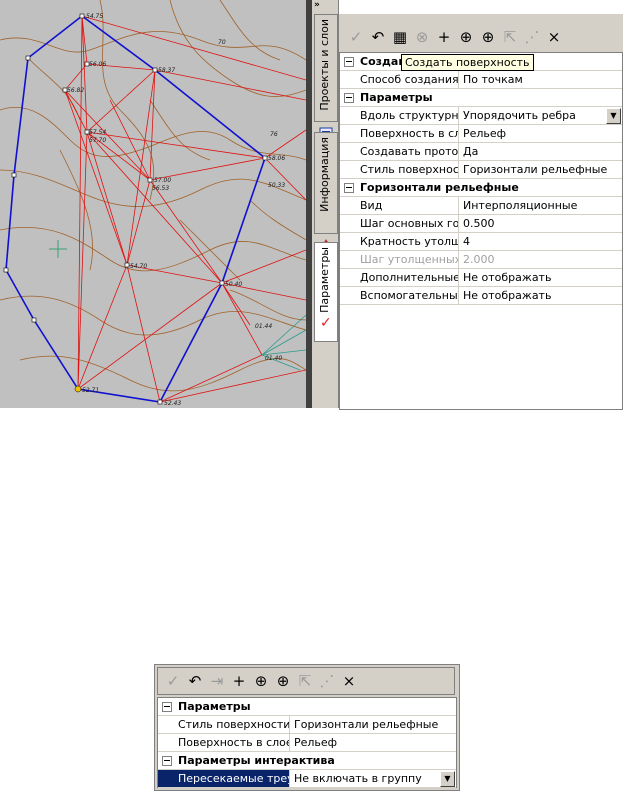 Image resolution: width=623 pixels, height=791 pixels. What do you see at coordinates (326, 77) in the screenshot?
I see `tab-projects-and-layers: Проекты и слои` at bounding box center [326, 77].